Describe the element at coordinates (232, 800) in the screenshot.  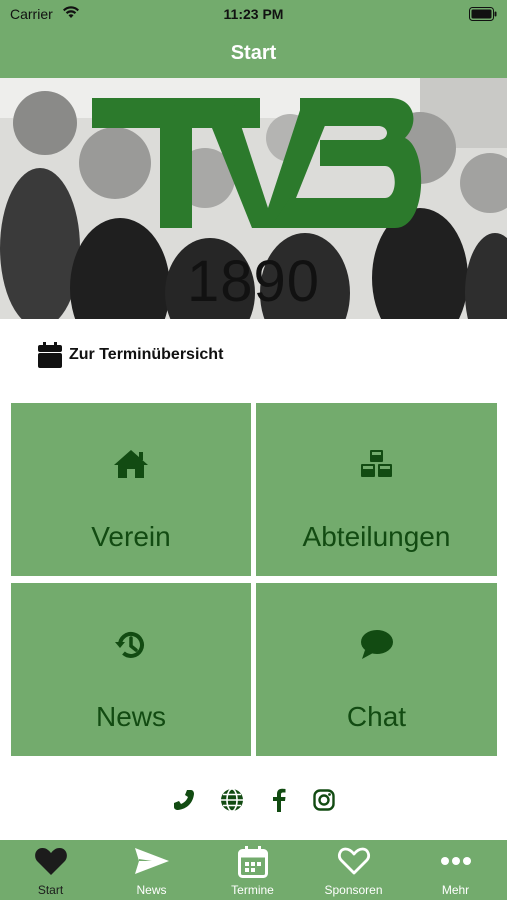
I see `globe-icon` at that location.